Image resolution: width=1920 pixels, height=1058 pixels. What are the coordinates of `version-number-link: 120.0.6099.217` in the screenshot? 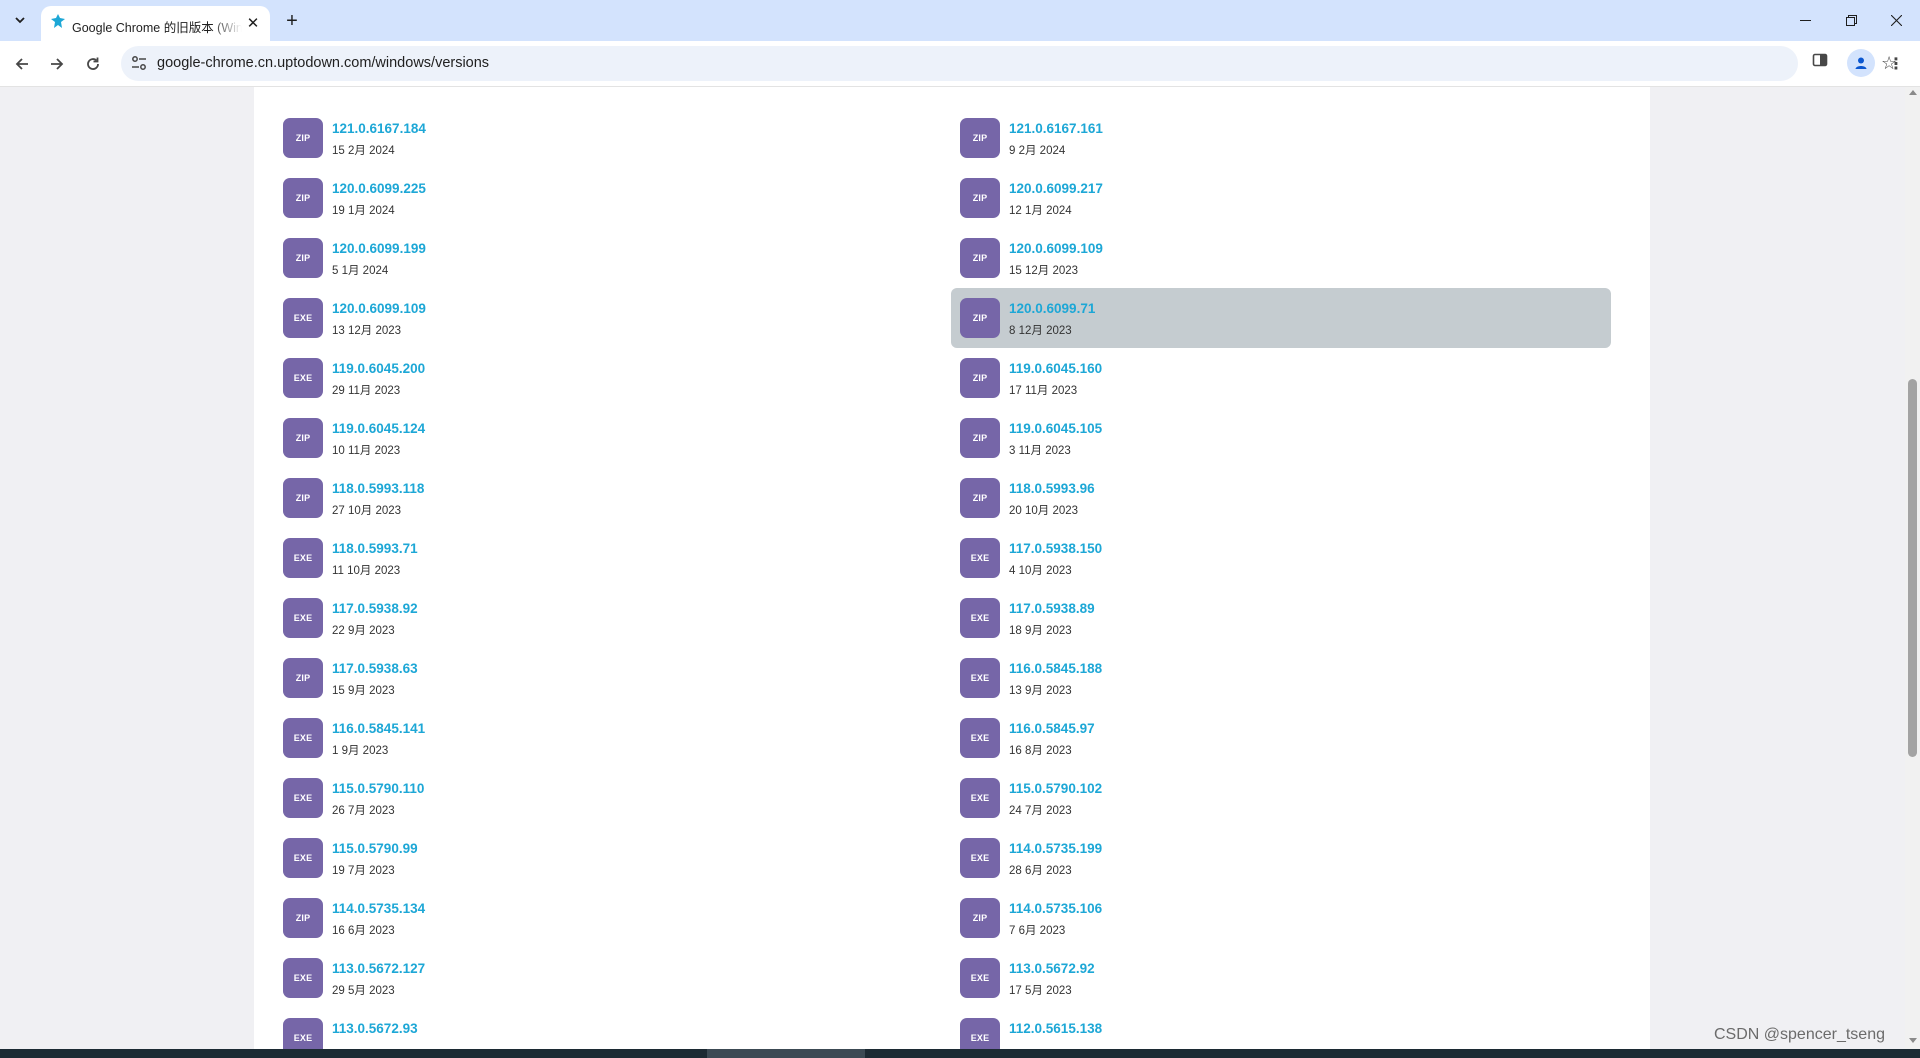 It's located at (1056, 188).